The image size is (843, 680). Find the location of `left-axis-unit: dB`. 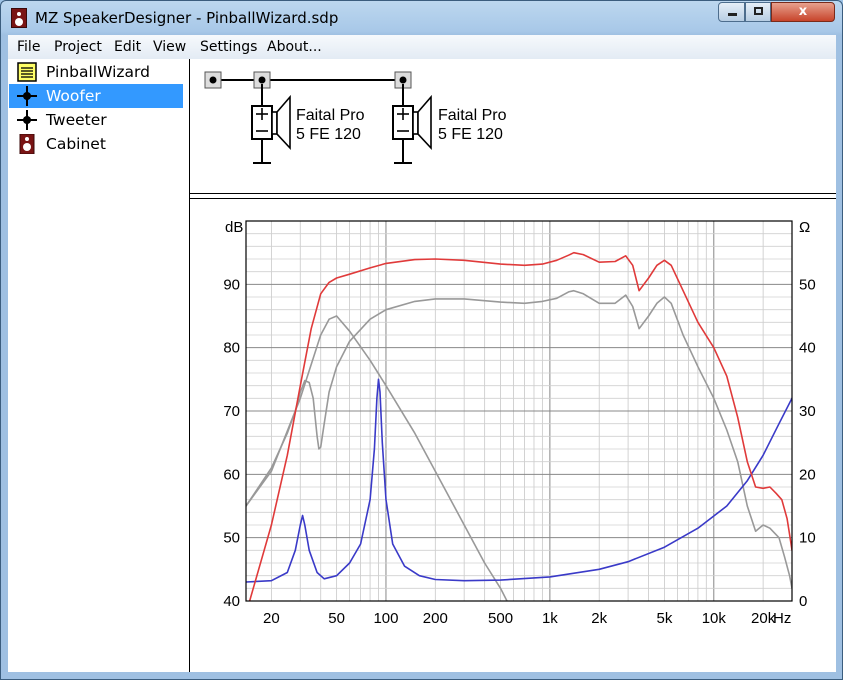

left-axis-unit: dB is located at coordinates (234, 227).